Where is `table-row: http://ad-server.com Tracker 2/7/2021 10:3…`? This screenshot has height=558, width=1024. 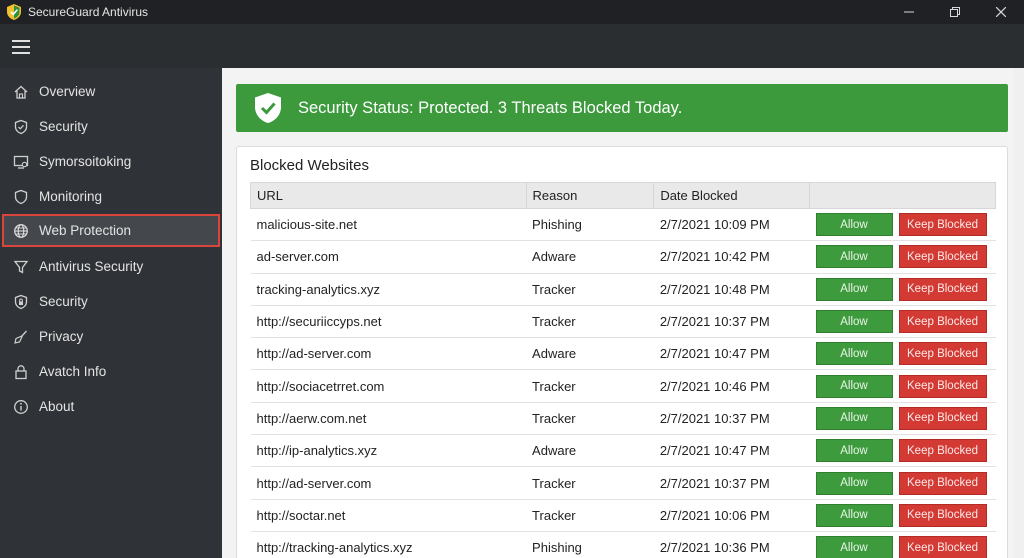 table-row: http://ad-server.com Tracker 2/7/2021 10:3… is located at coordinates (623, 483).